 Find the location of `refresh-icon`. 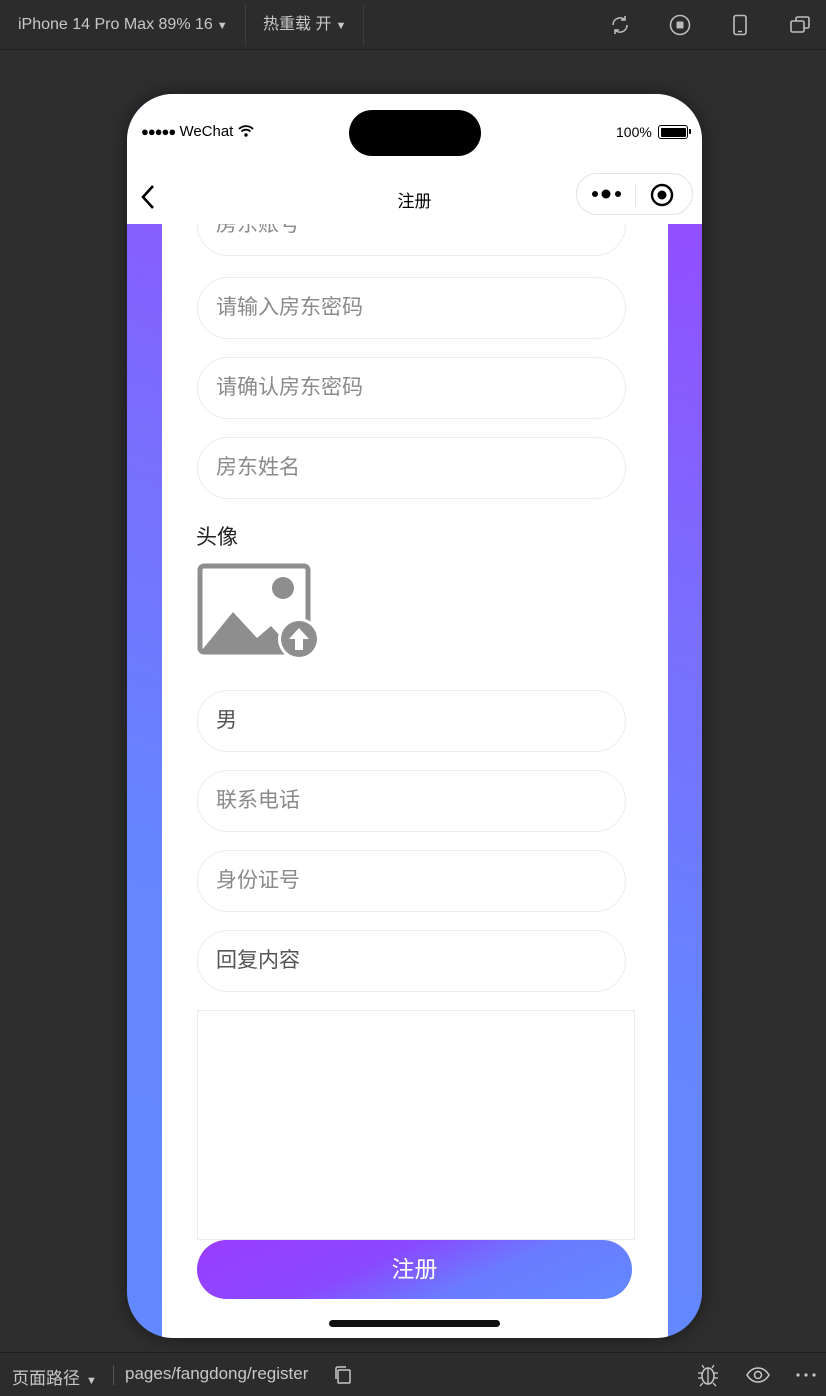

refresh-icon is located at coordinates (620, 25).